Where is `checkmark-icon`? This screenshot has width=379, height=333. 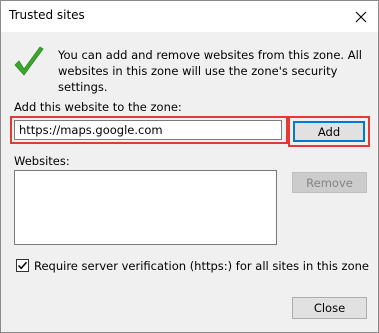
checkmark-icon is located at coordinates (22, 265).